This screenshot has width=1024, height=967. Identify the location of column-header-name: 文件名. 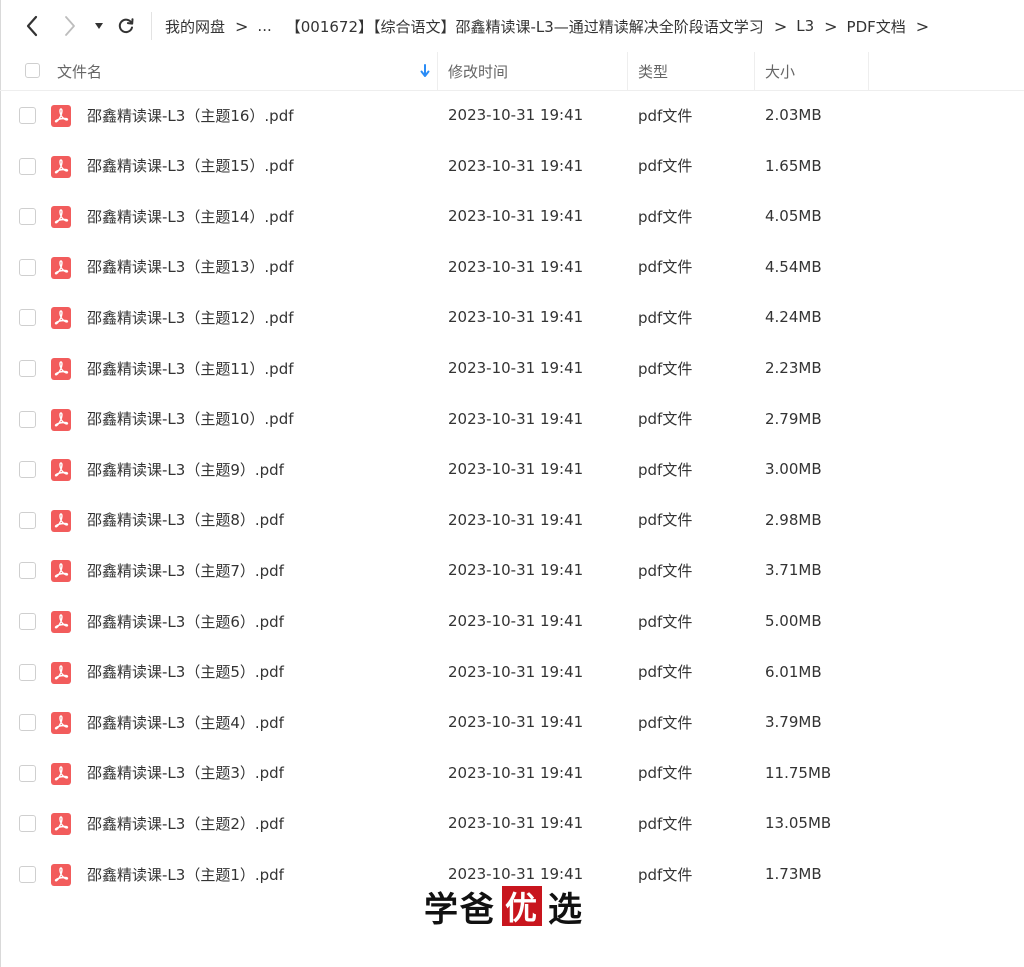
(79, 71).